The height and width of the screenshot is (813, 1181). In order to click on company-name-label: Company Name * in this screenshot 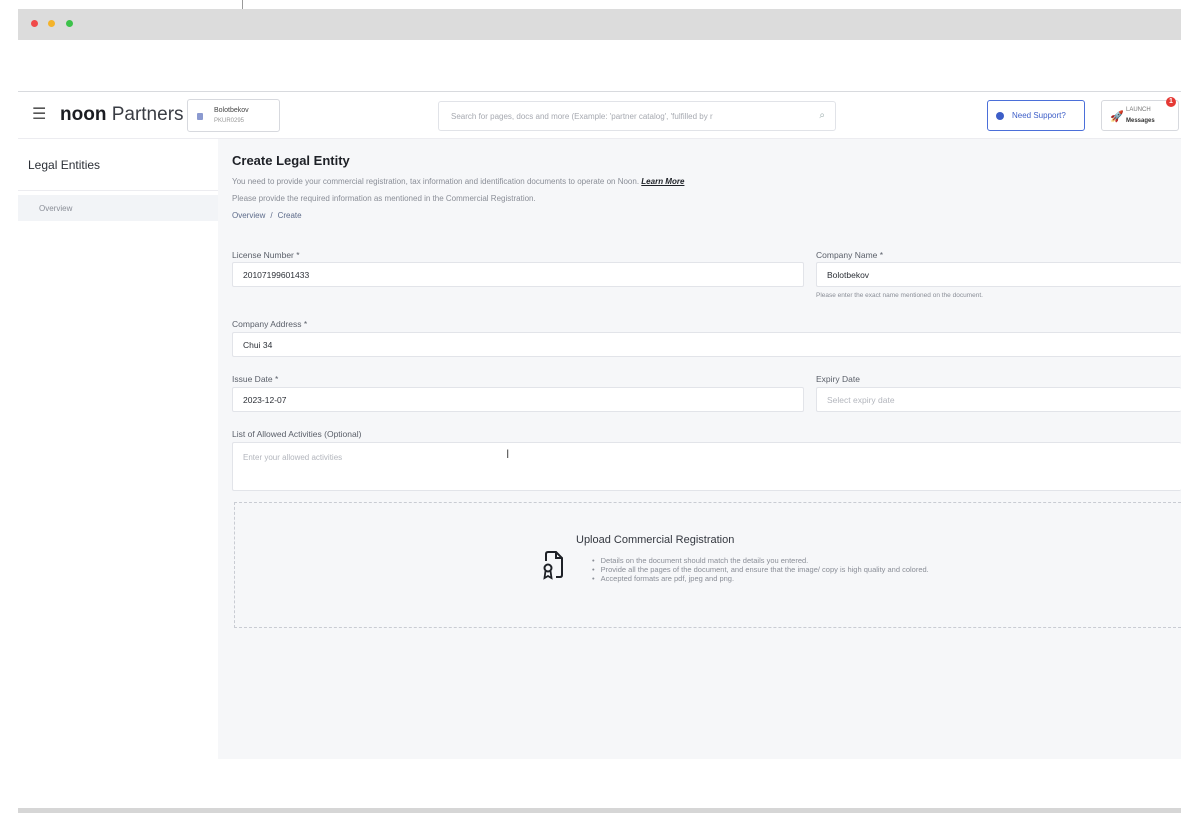, I will do `click(850, 255)`.